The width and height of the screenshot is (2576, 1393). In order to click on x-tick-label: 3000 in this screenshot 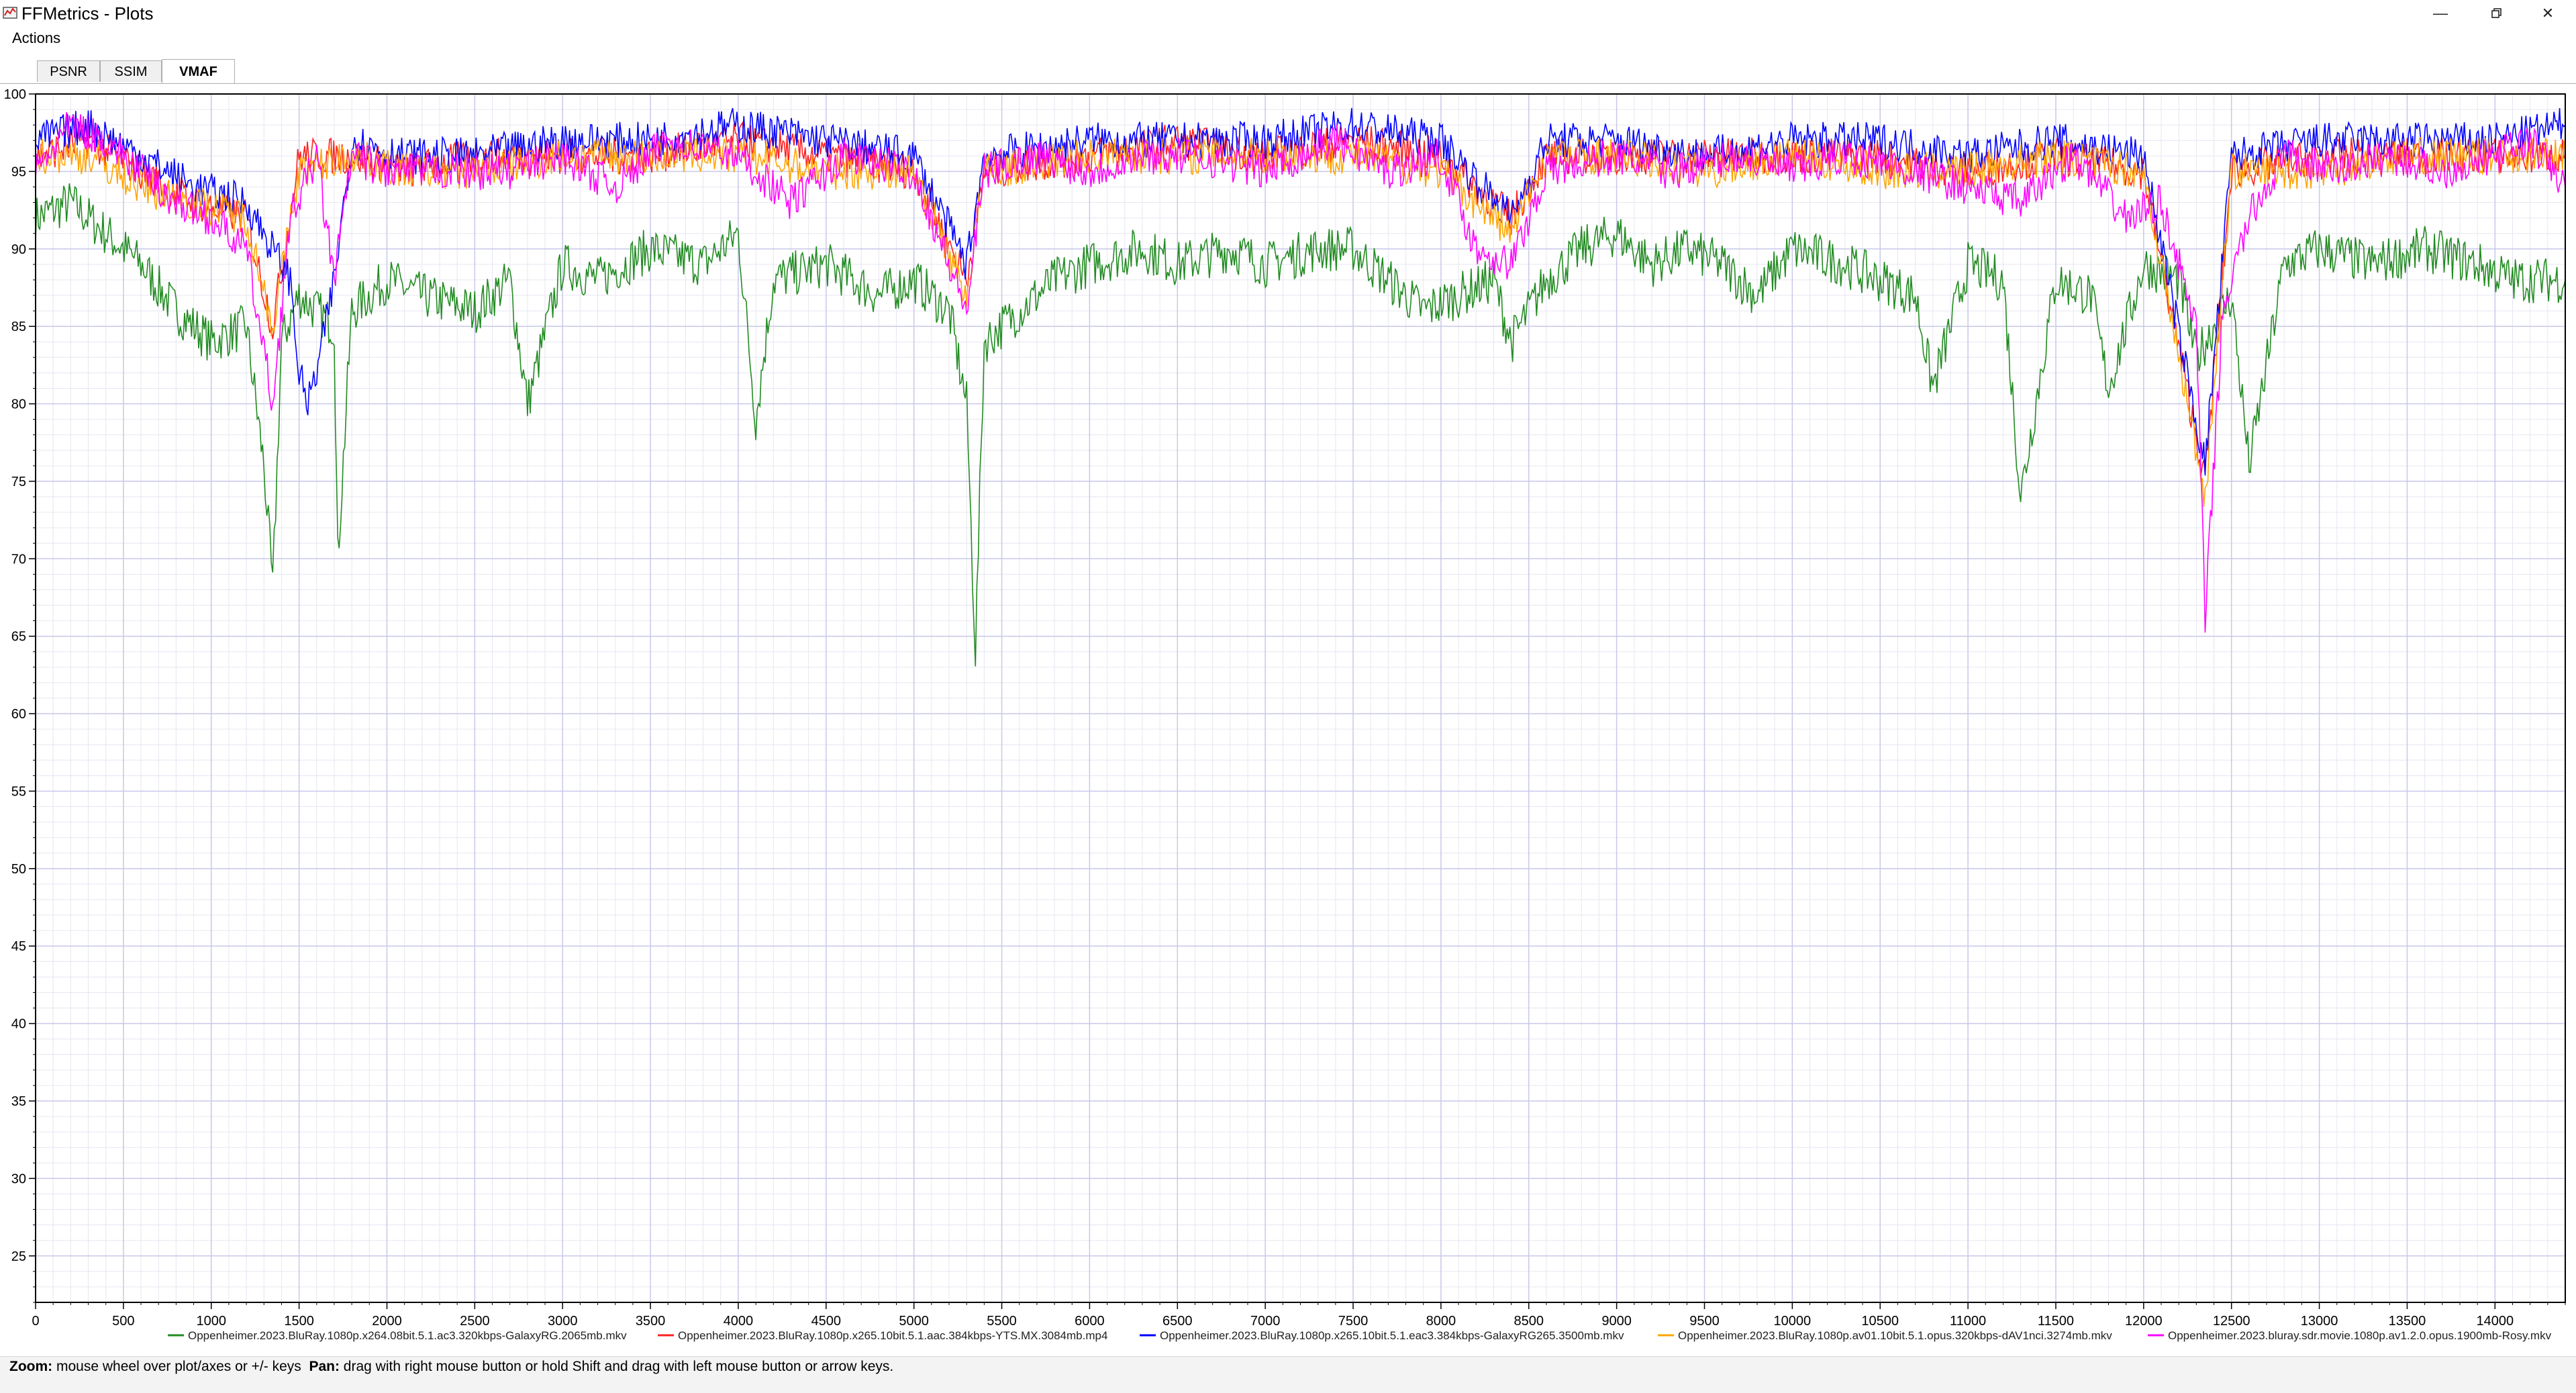, I will do `click(563, 1321)`.